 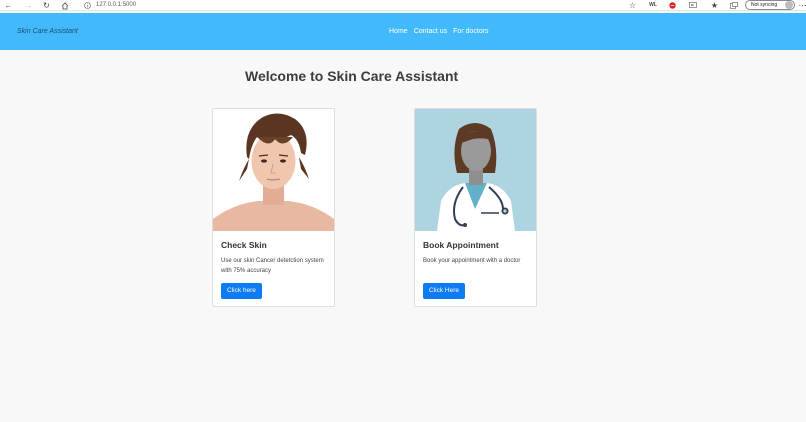 What do you see at coordinates (764, 5) in the screenshot?
I see `sync-label: Not syncing` at bounding box center [764, 5].